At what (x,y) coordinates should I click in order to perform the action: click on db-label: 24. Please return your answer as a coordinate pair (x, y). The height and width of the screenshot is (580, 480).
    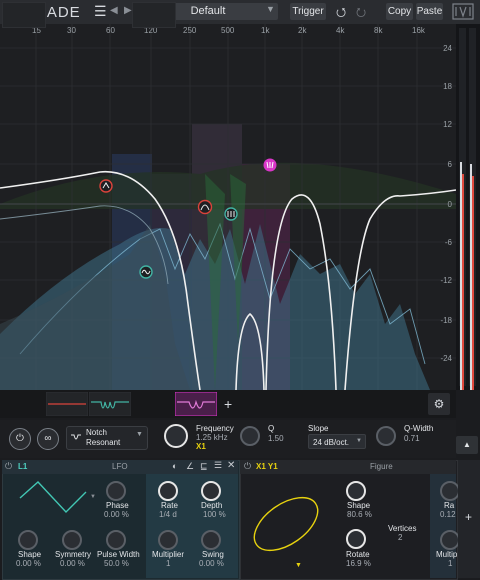
    Looking at the image, I should click on (447, 48).